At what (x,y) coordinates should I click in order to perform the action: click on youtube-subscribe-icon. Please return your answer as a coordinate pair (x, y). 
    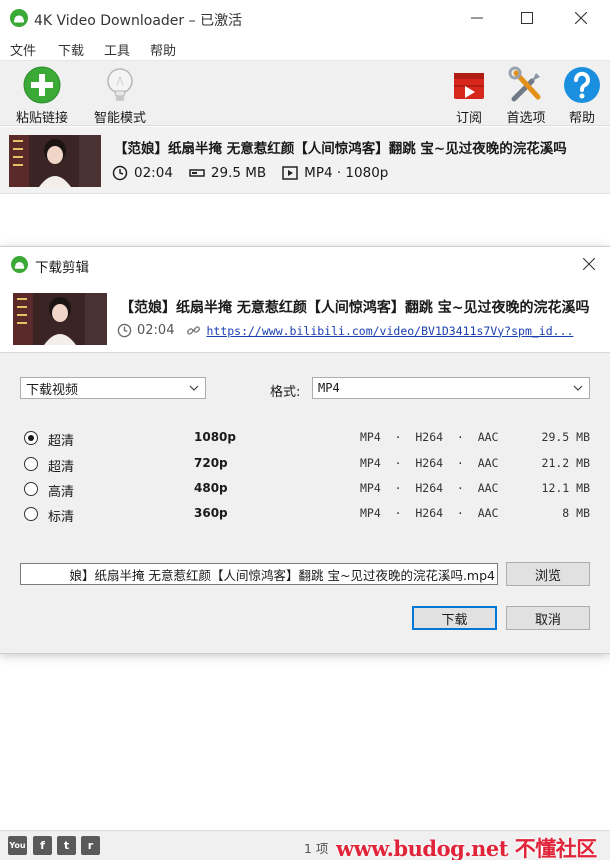
    Looking at the image, I should click on (469, 86).